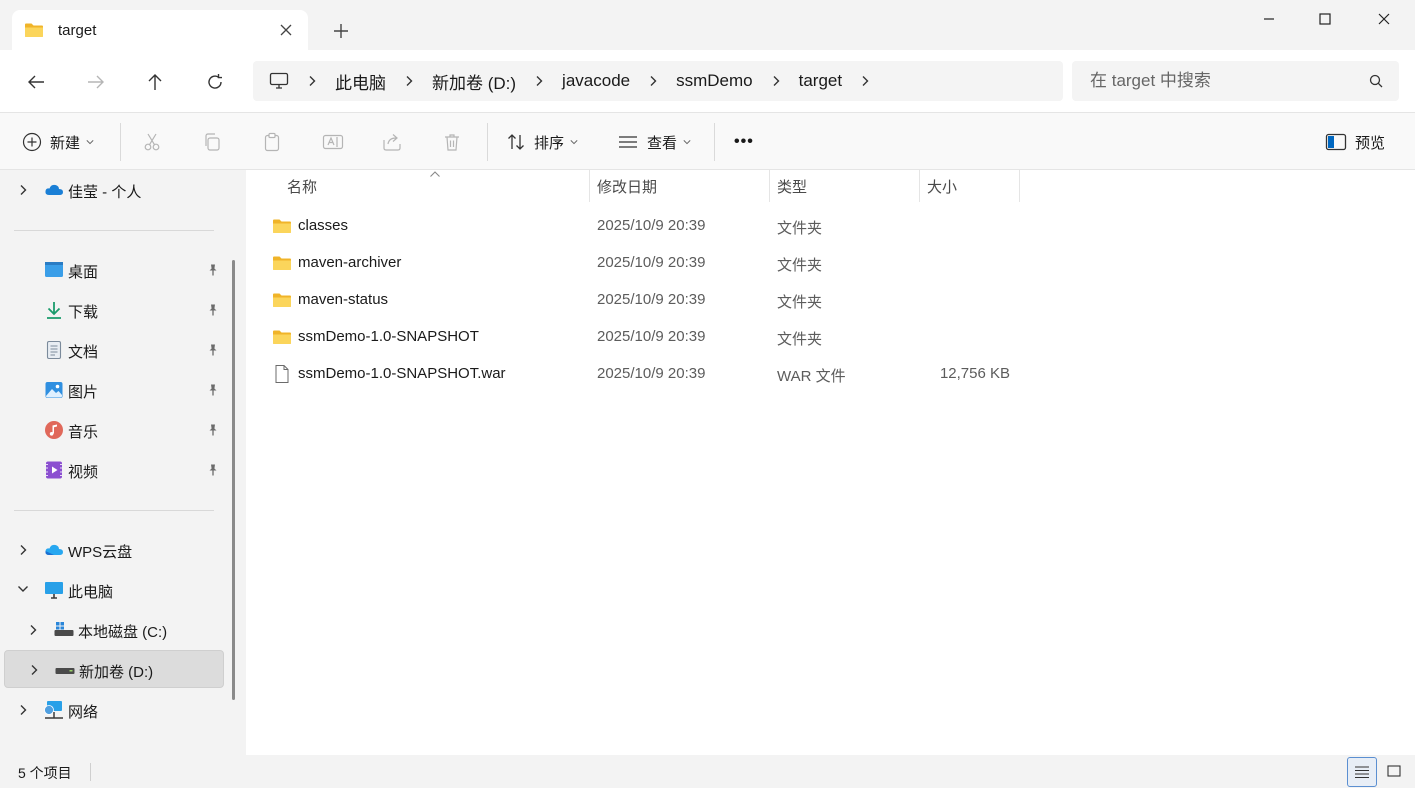  I want to click on command-bar: 新建 排序 查看 ••• 预览, so click(707, 141).